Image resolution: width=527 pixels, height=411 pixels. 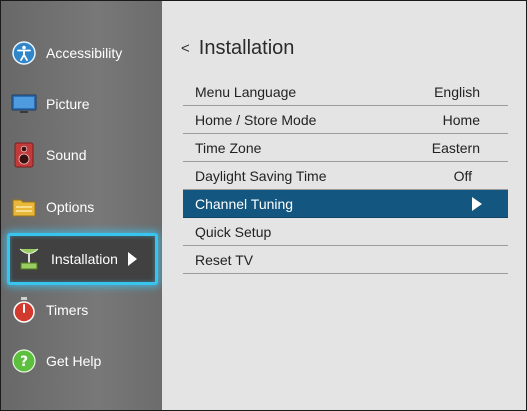 What do you see at coordinates (228, 147) in the screenshot?
I see `menu-row-label: Time Zone` at bounding box center [228, 147].